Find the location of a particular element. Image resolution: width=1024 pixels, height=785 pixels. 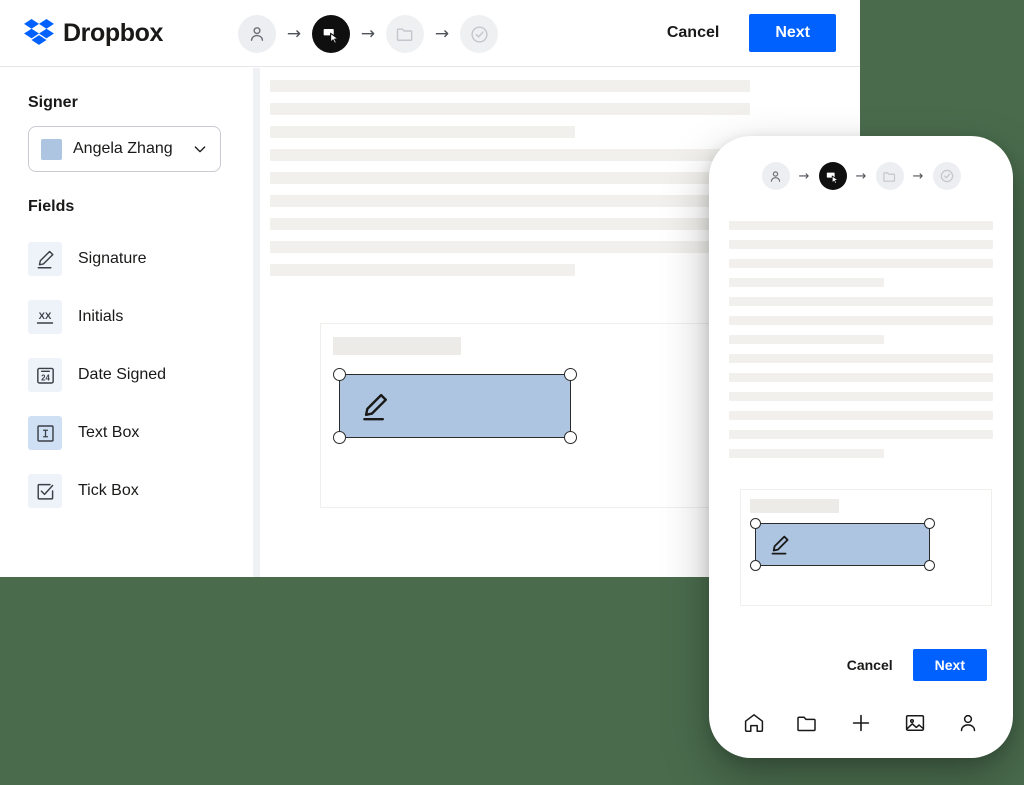

field-item-text-box: Text Box is located at coordinates (140, 433).